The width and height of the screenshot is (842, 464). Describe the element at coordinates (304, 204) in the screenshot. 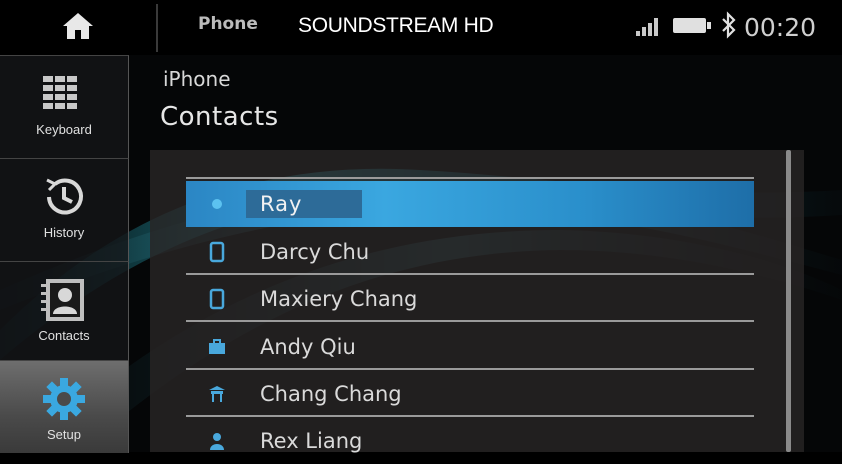

I see `contact-name: Ray` at that location.